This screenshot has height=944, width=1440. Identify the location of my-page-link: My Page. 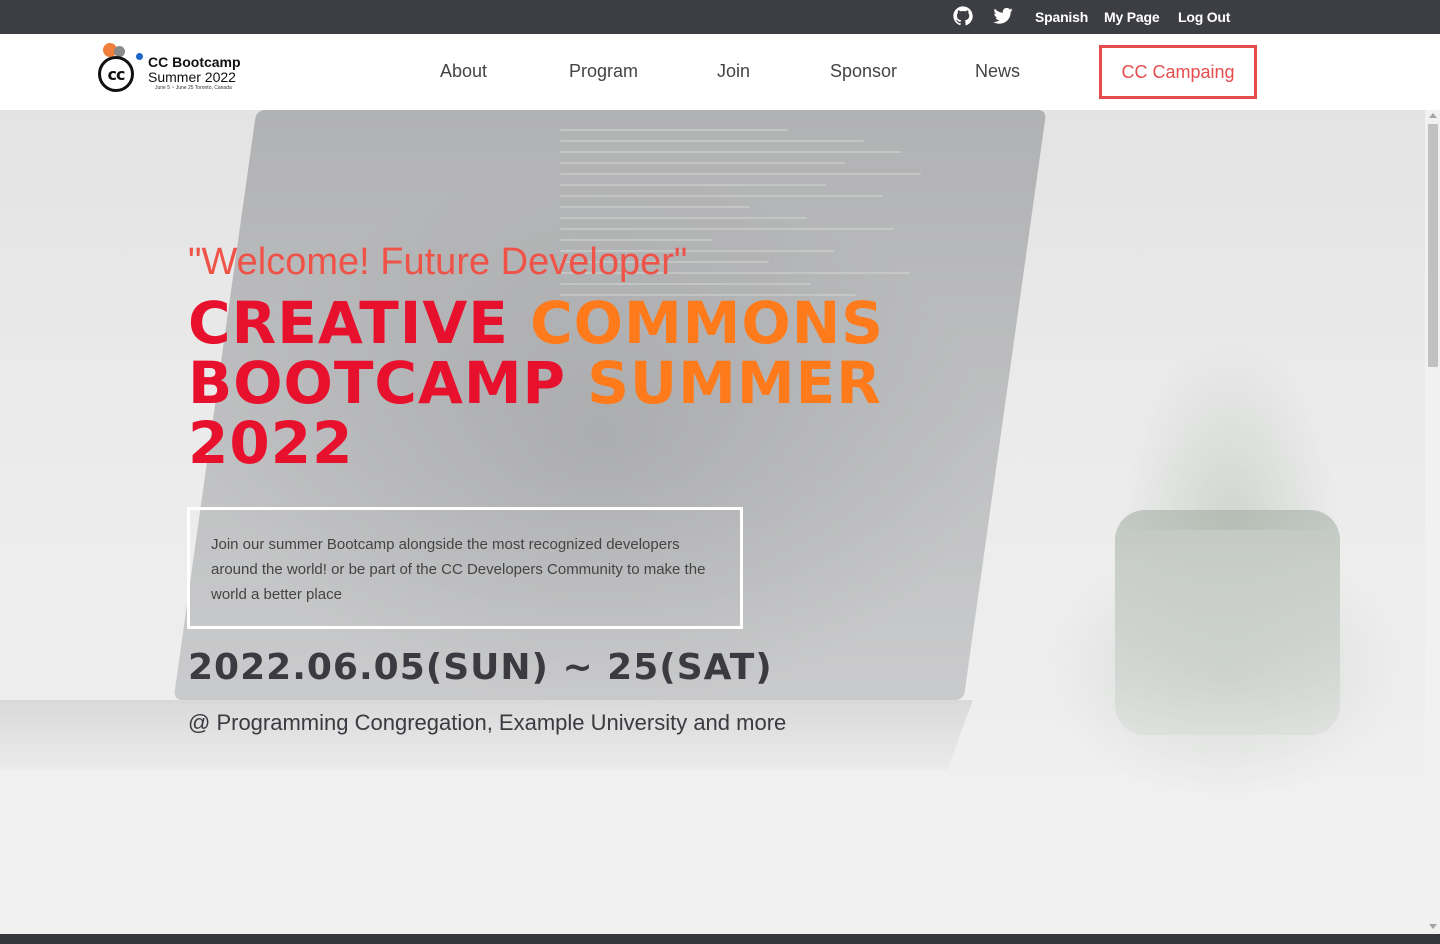
(1132, 17).